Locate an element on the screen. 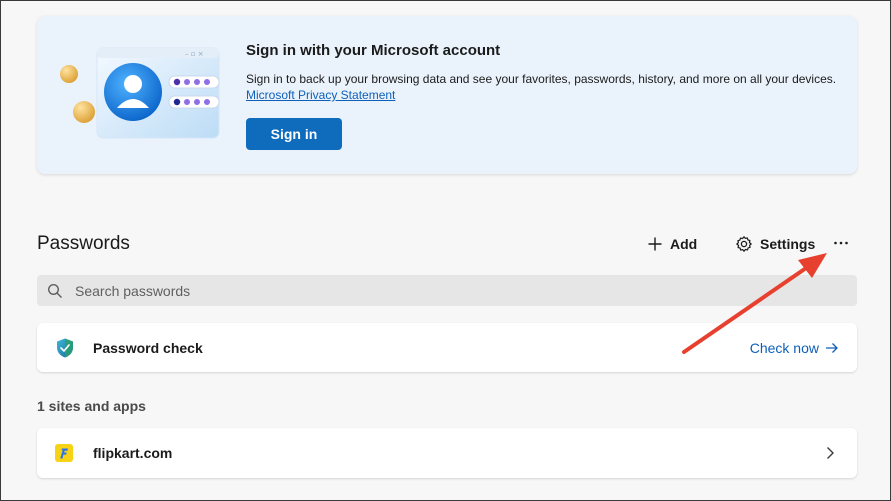 This screenshot has width=891, height=501. site-label: flipkart.com is located at coordinates (133, 453).